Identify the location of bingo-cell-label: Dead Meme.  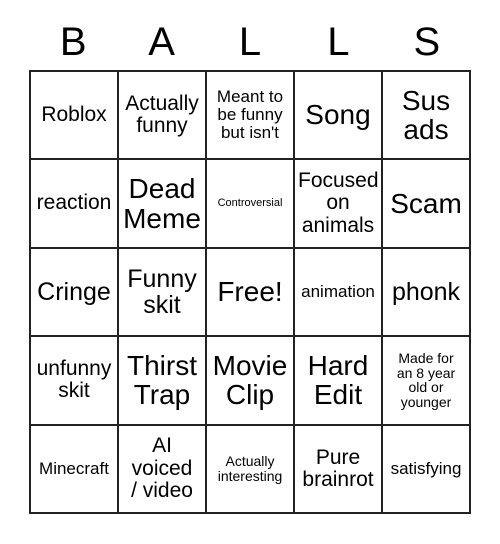
(162, 203).